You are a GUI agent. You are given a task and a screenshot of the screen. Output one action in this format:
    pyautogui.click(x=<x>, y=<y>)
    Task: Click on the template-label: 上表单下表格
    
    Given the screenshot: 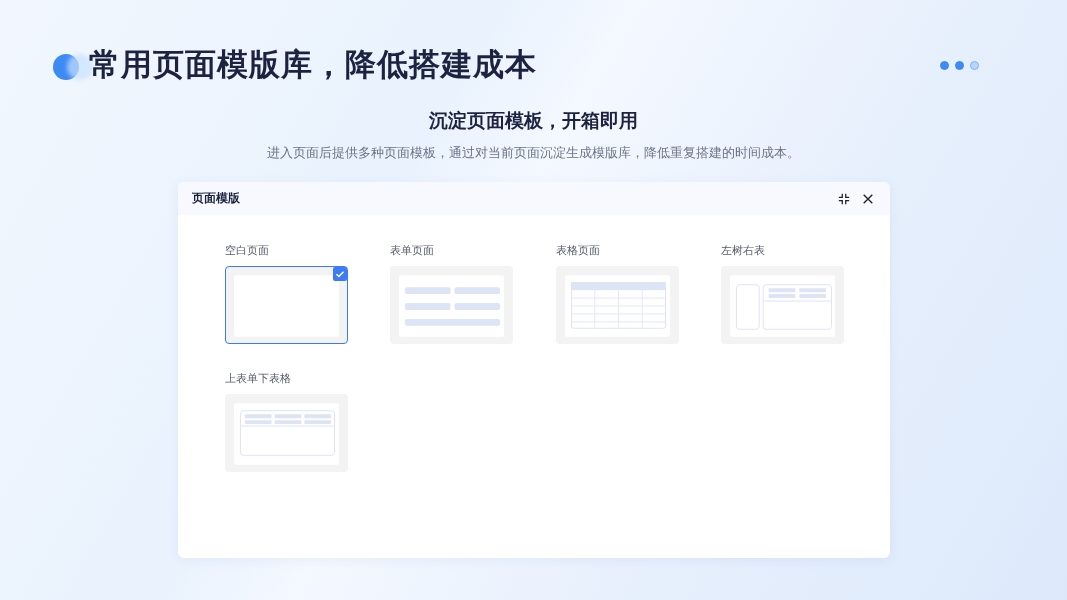 What is the action you would take?
    pyautogui.click(x=258, y=378)
    